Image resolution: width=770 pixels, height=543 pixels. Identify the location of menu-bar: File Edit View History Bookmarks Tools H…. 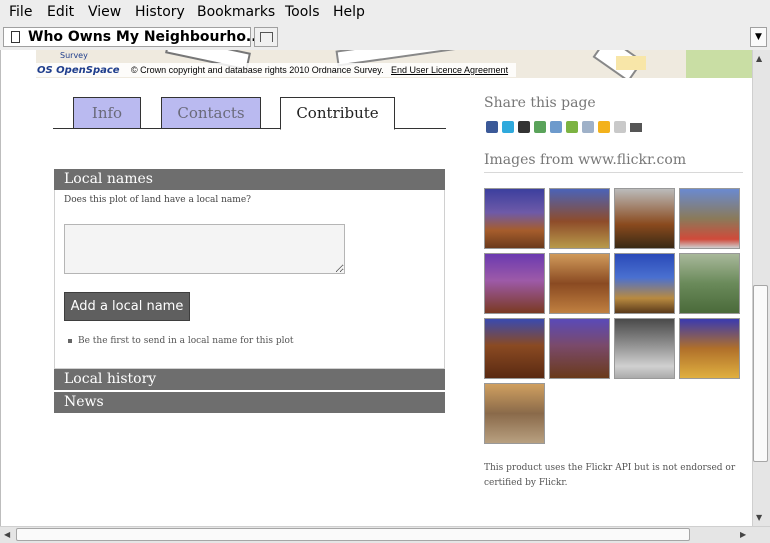
(385, 12).